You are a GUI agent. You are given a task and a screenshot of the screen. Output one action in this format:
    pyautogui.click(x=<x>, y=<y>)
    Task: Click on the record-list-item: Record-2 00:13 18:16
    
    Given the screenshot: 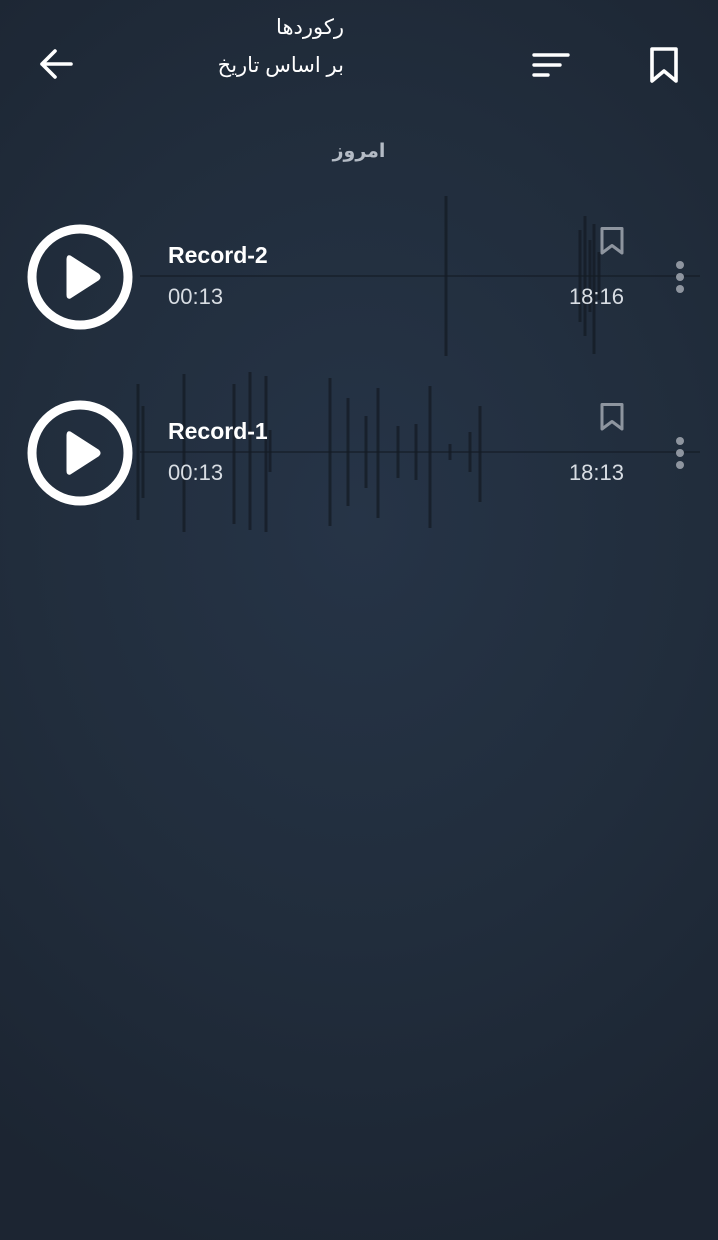 What is the action you would take?
    pyautogui.click(x=359, y=278)
    